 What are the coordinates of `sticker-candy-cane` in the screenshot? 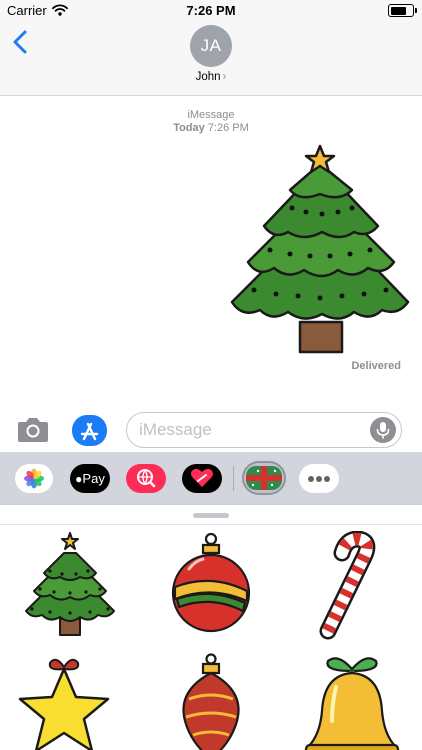 It's located at (352, 586).